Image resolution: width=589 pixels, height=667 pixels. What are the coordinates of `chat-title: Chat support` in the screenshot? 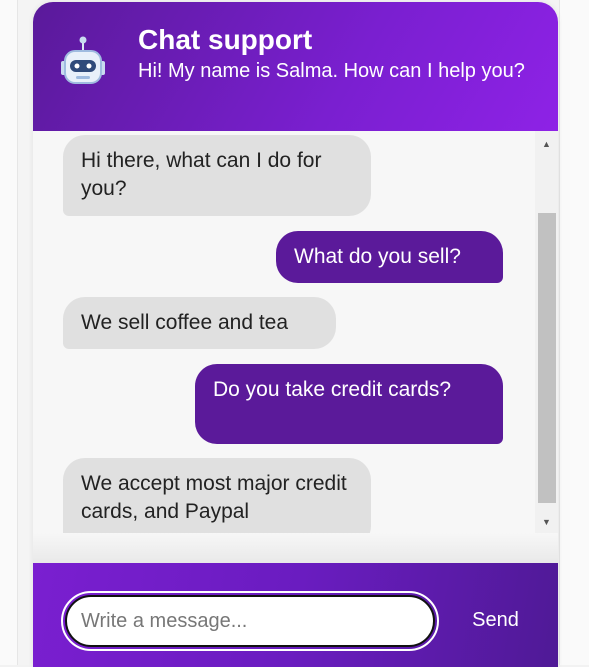 It's located at (225, 39).